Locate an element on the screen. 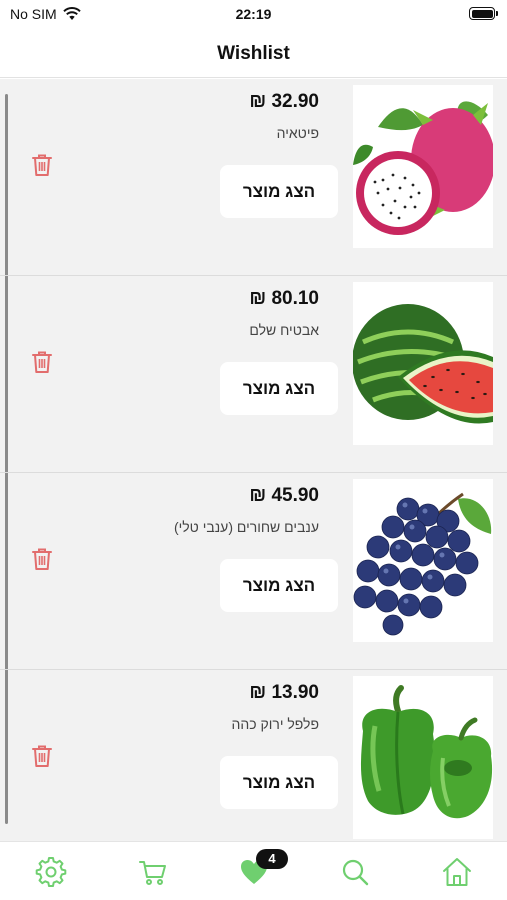  home-icon is located at coordinates (457, 872).